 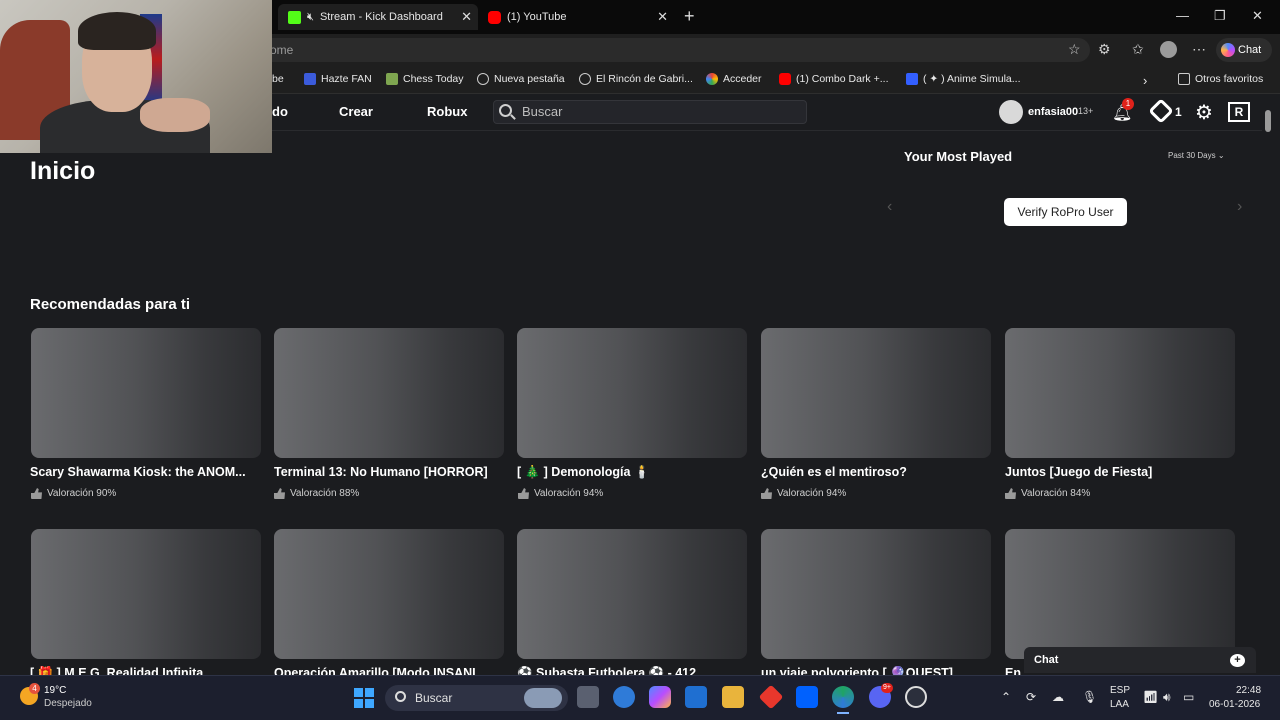 What do you see at coordinates (1244, 50) in the screenshot?
I see `copilot-chat-button: Chat` at bounding box center [1244, 50].